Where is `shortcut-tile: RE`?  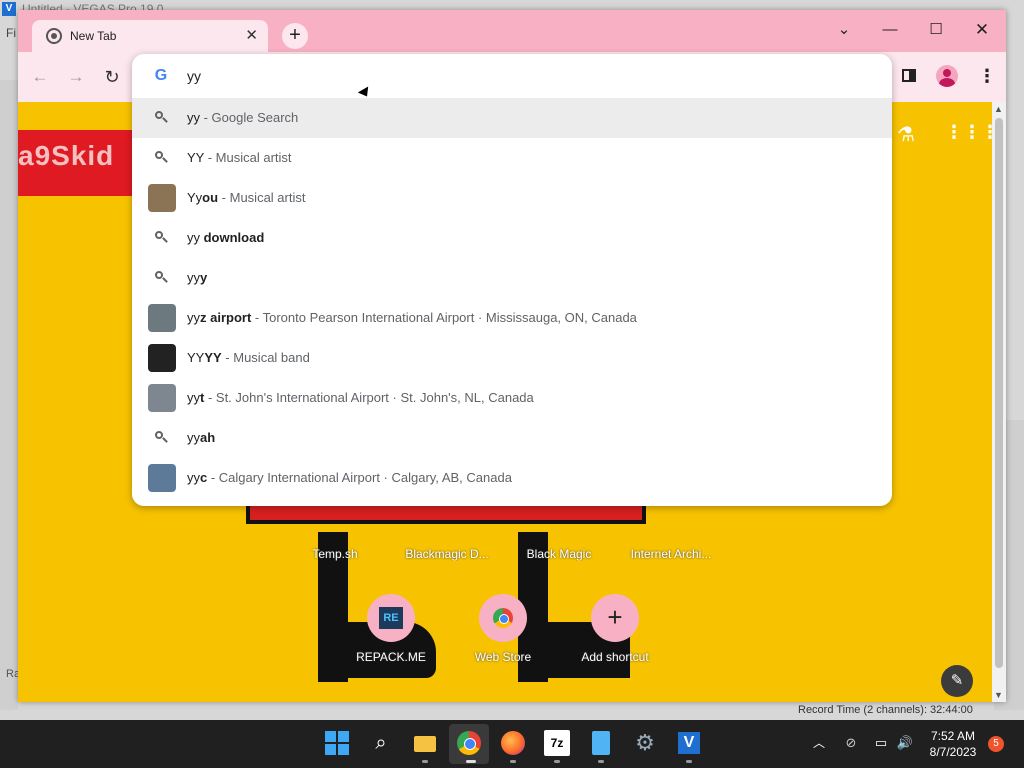
shortcut-tile: RE is located at coordinates (391, 618).